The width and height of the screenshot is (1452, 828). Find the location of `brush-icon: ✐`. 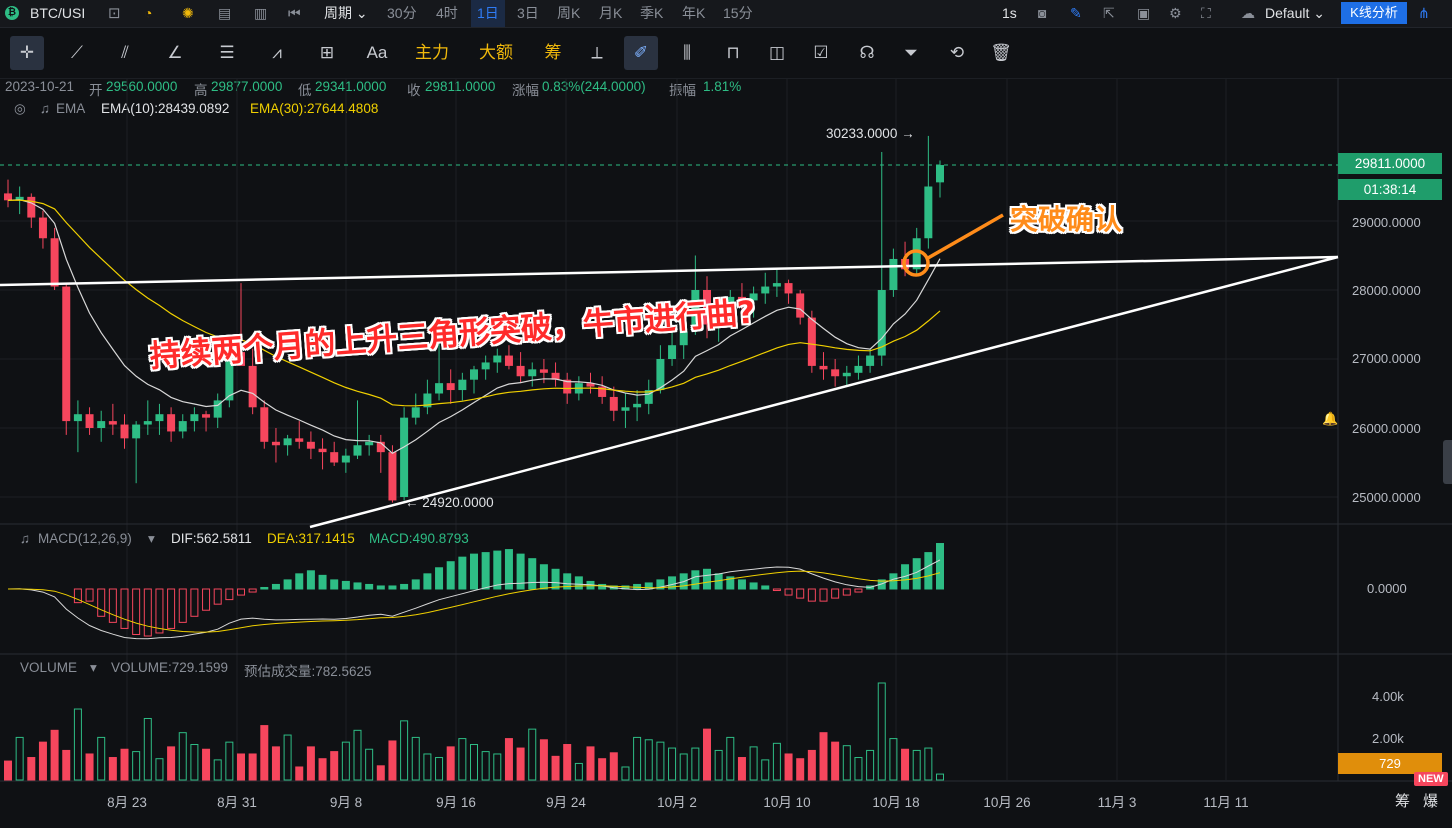

brush-icon: ✐ is located at coordinates (641, 53).